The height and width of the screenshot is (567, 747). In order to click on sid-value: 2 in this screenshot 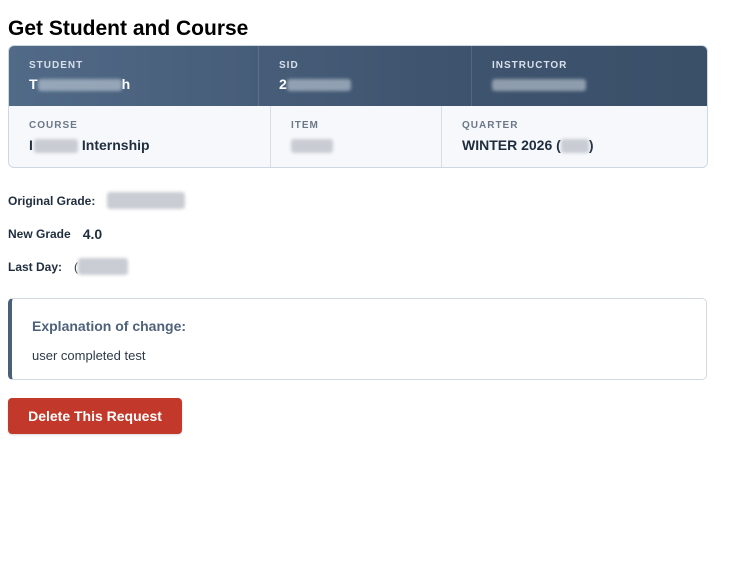, I will do `click(315, 84)`.